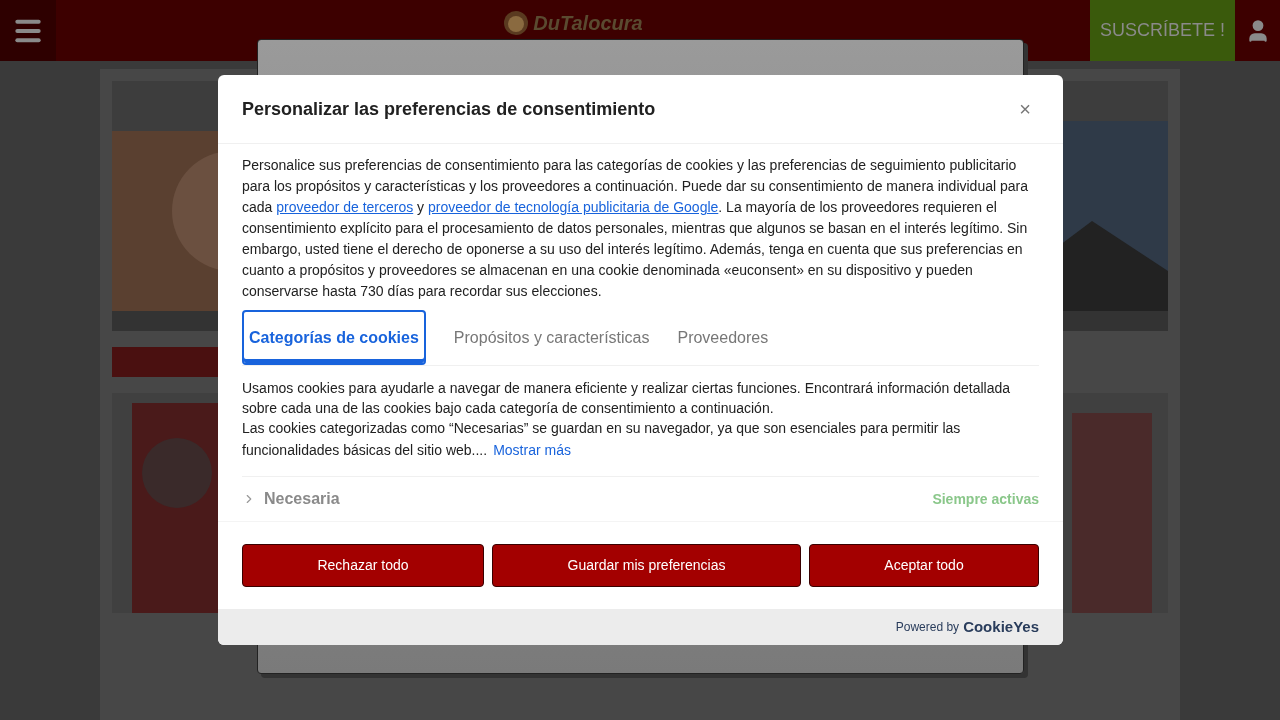 This screenshot has height=720, width=1280. What do you see at coordinates (532, 450) in the screenshot?
I see `show-more-link: Mostrar más` at bounding box center [532, 450].